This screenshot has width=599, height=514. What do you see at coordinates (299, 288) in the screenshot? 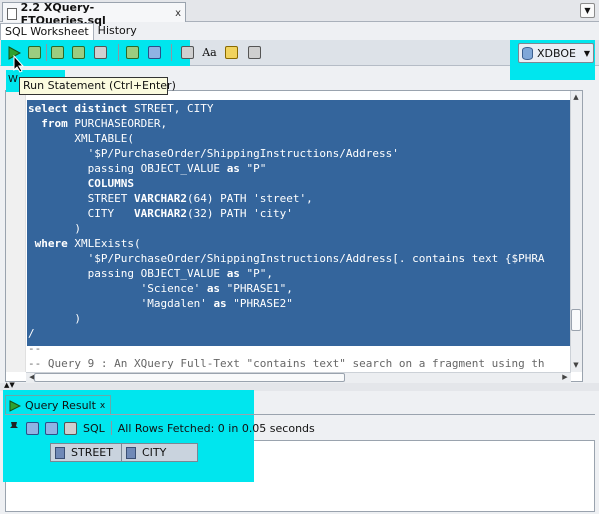
I see `code-line: 'Science' as "PHRASE1",` at bounding box center [299, 288].